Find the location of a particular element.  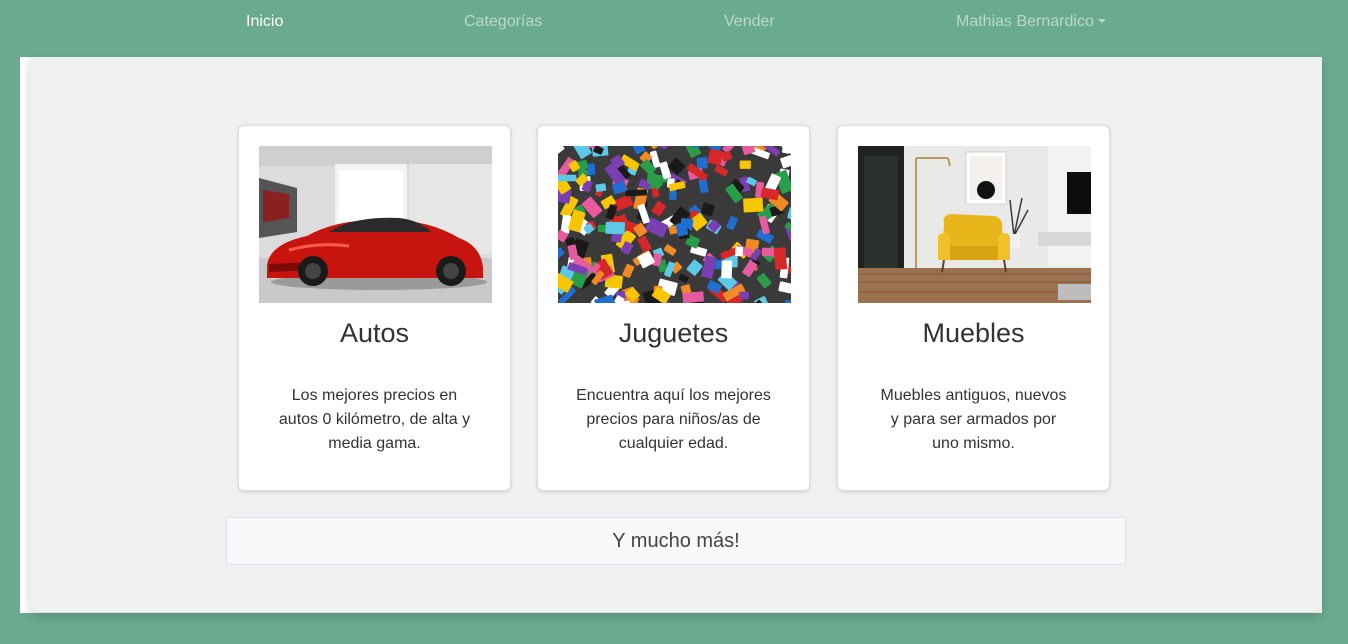

card-image-muebles is located at coordinates (974, 224).